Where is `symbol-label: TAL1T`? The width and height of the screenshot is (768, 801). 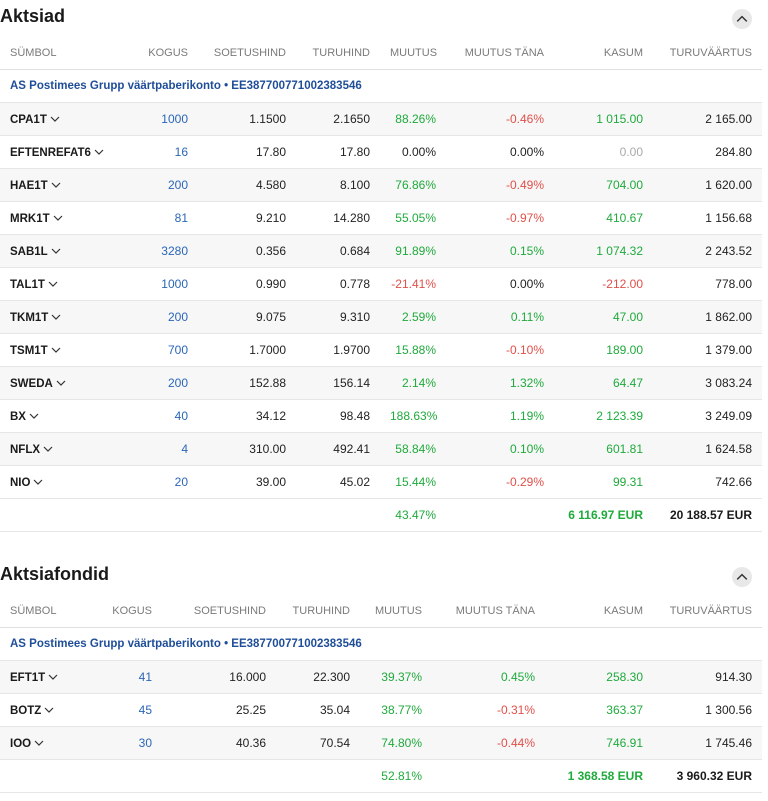
symbol-label: TAL1T is located at coordinates (27, 284).